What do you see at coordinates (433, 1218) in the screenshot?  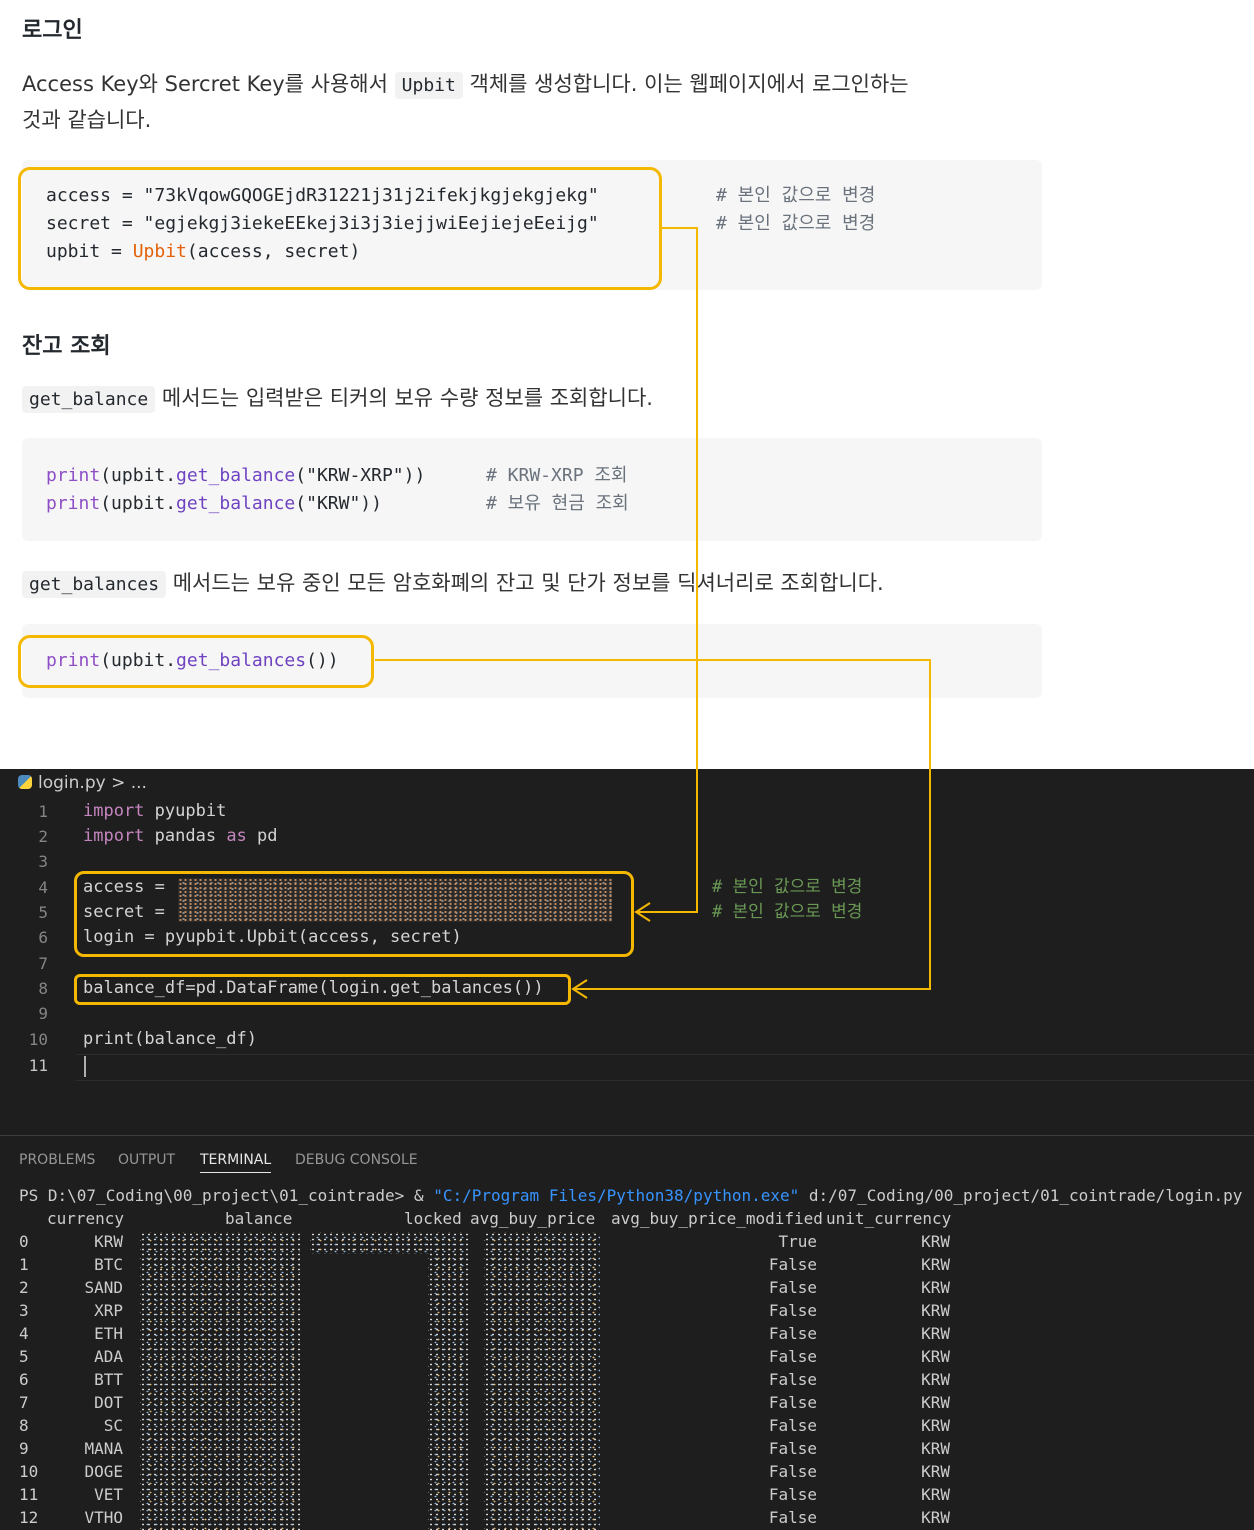 I see `header-locked: locked` at bounding box center [433, 1218].